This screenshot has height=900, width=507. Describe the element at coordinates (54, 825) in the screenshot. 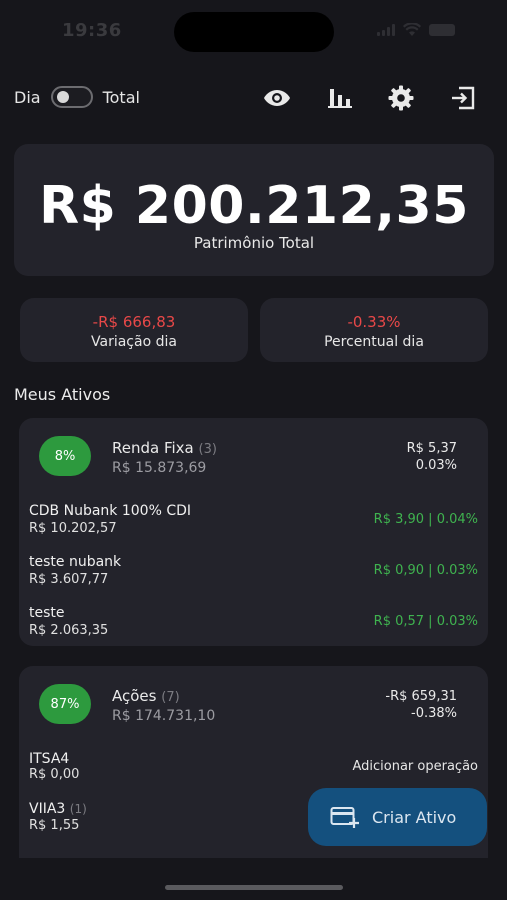

I see `asset-value: R$ 1,55` at that location.